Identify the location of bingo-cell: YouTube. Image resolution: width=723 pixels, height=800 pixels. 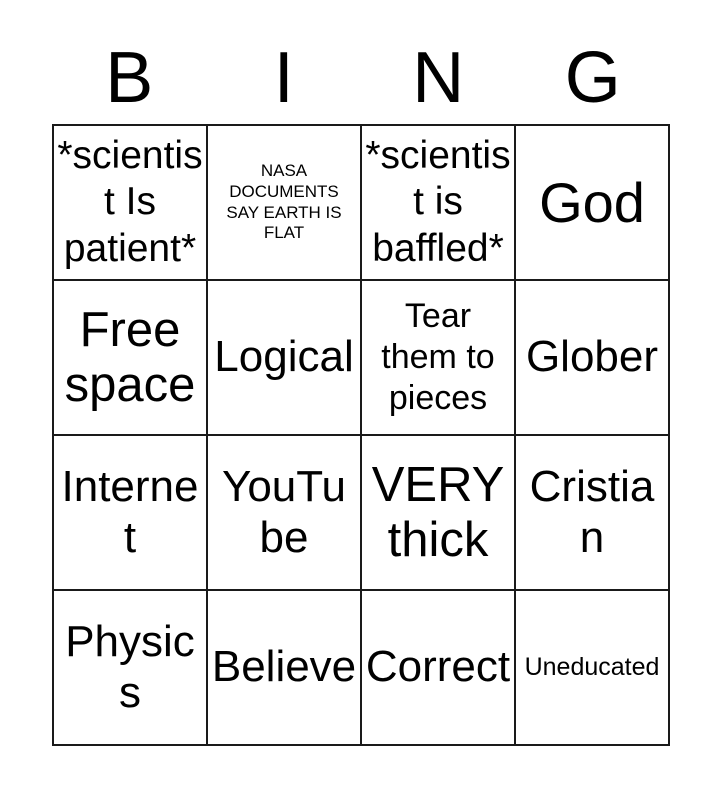
(285, 513).